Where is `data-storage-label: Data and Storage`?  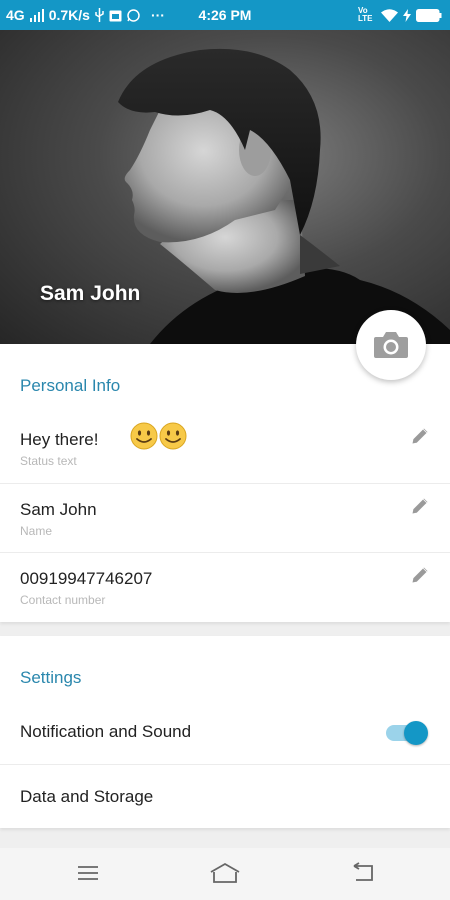
data-storage-label: Data and Storage is located at coordinates (87, 796).